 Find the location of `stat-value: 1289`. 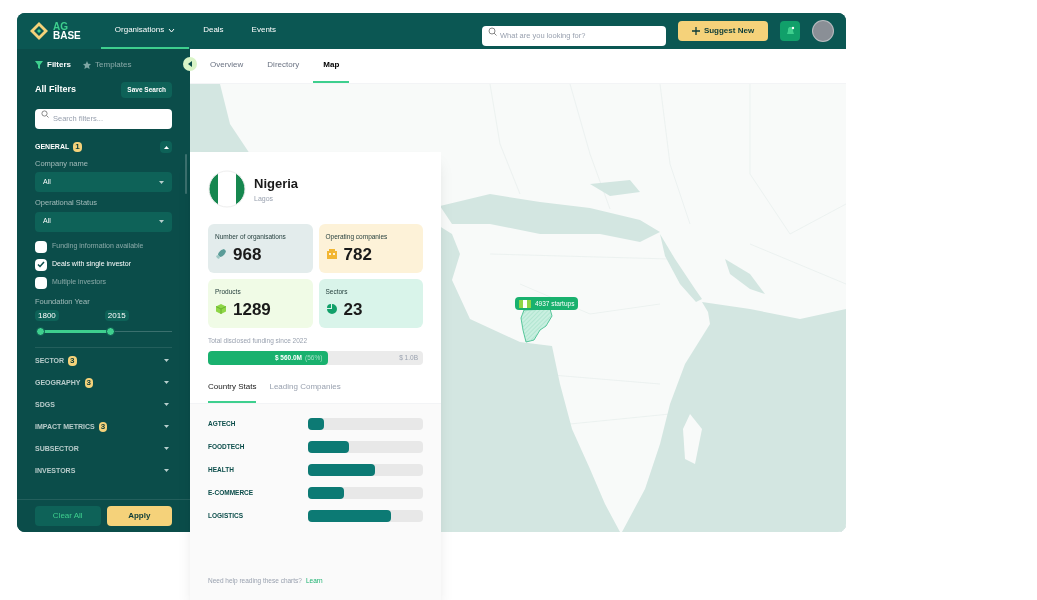

stat-value: 1289 is located at coordinates (252, 309).